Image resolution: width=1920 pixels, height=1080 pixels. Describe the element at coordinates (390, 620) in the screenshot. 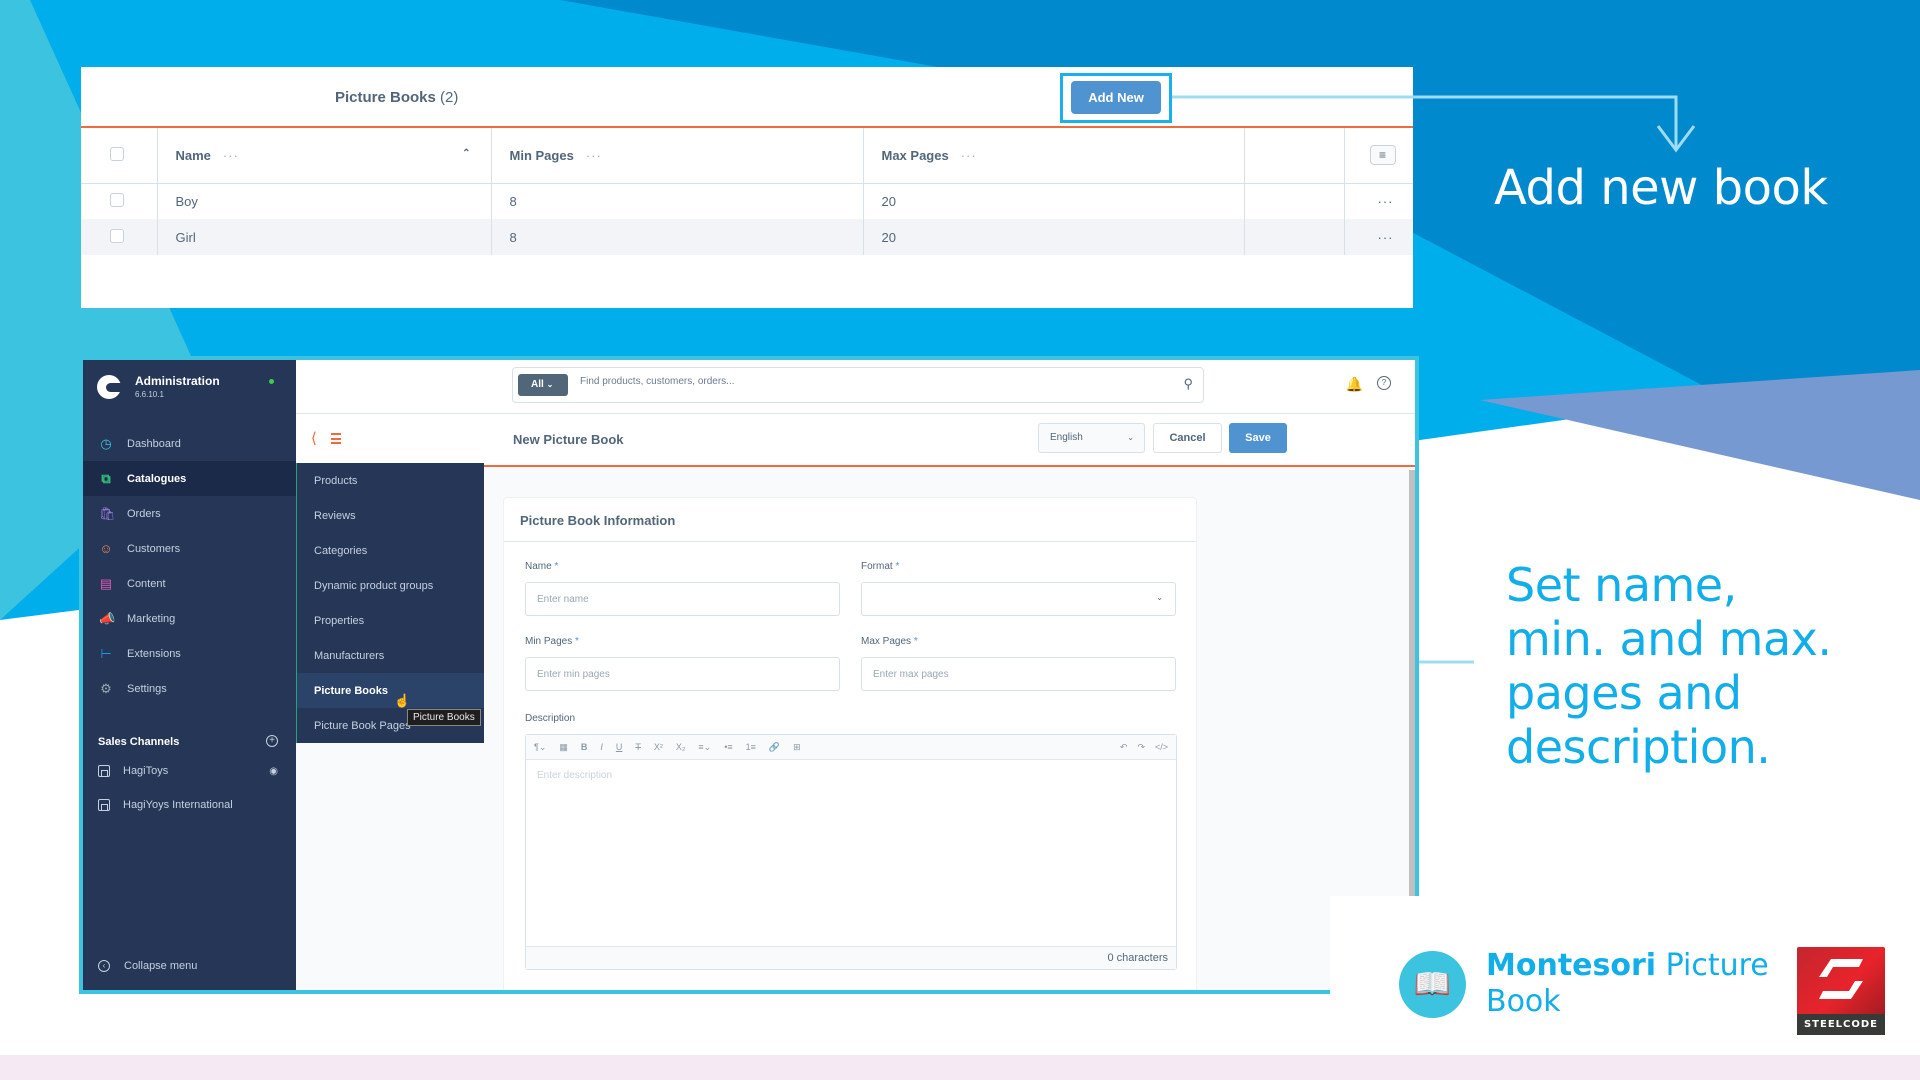

I see `flyout-item-properties: Properties` at that location.